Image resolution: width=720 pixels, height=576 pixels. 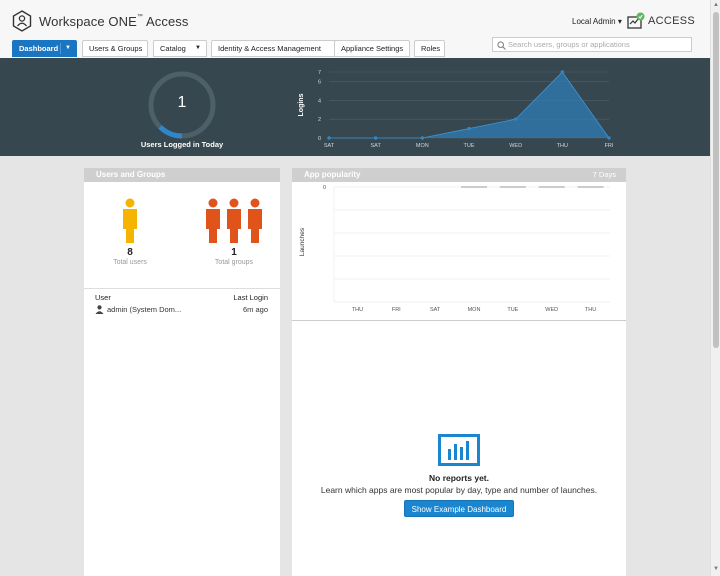 I want to click on user-menu-label: Local Admin, so click(x=594, y=21).